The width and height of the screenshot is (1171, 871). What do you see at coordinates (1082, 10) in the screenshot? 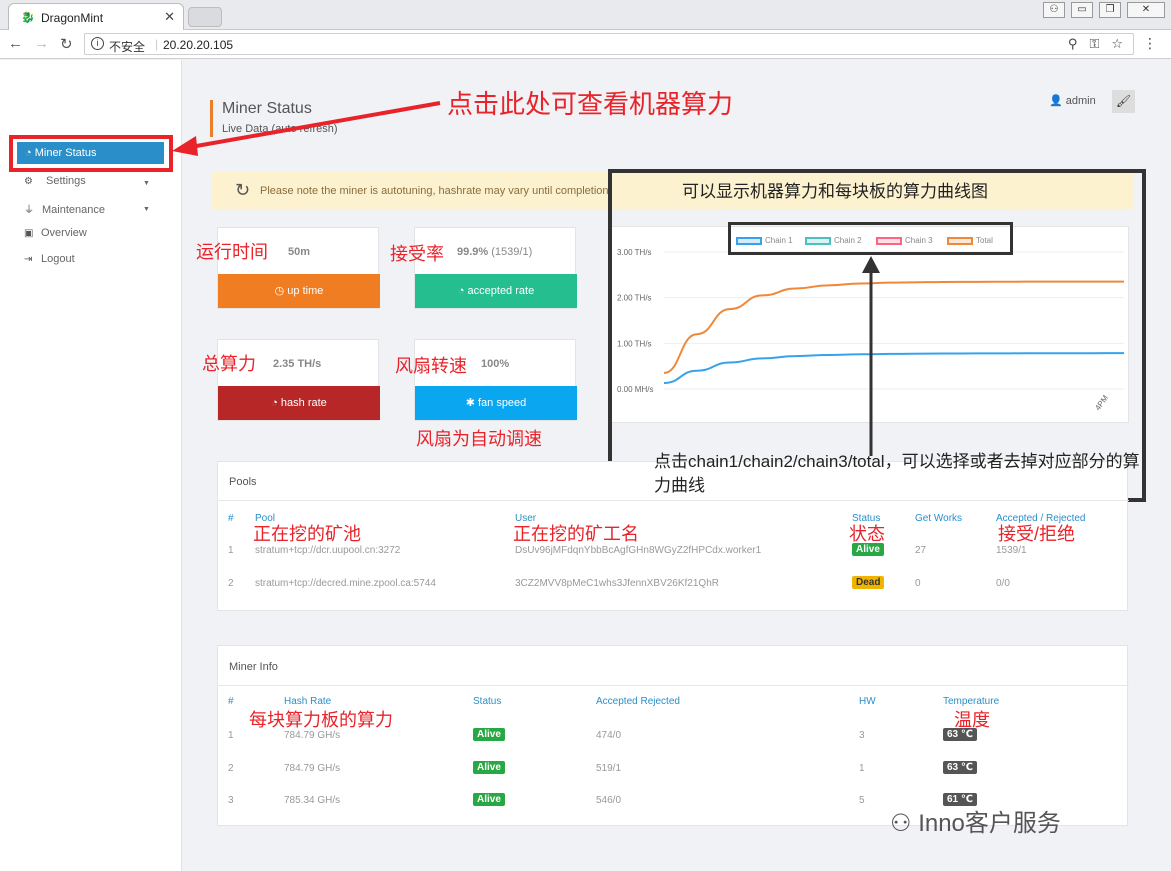
I see `minimize-button: ▭` at bounding box center [1082, 10].